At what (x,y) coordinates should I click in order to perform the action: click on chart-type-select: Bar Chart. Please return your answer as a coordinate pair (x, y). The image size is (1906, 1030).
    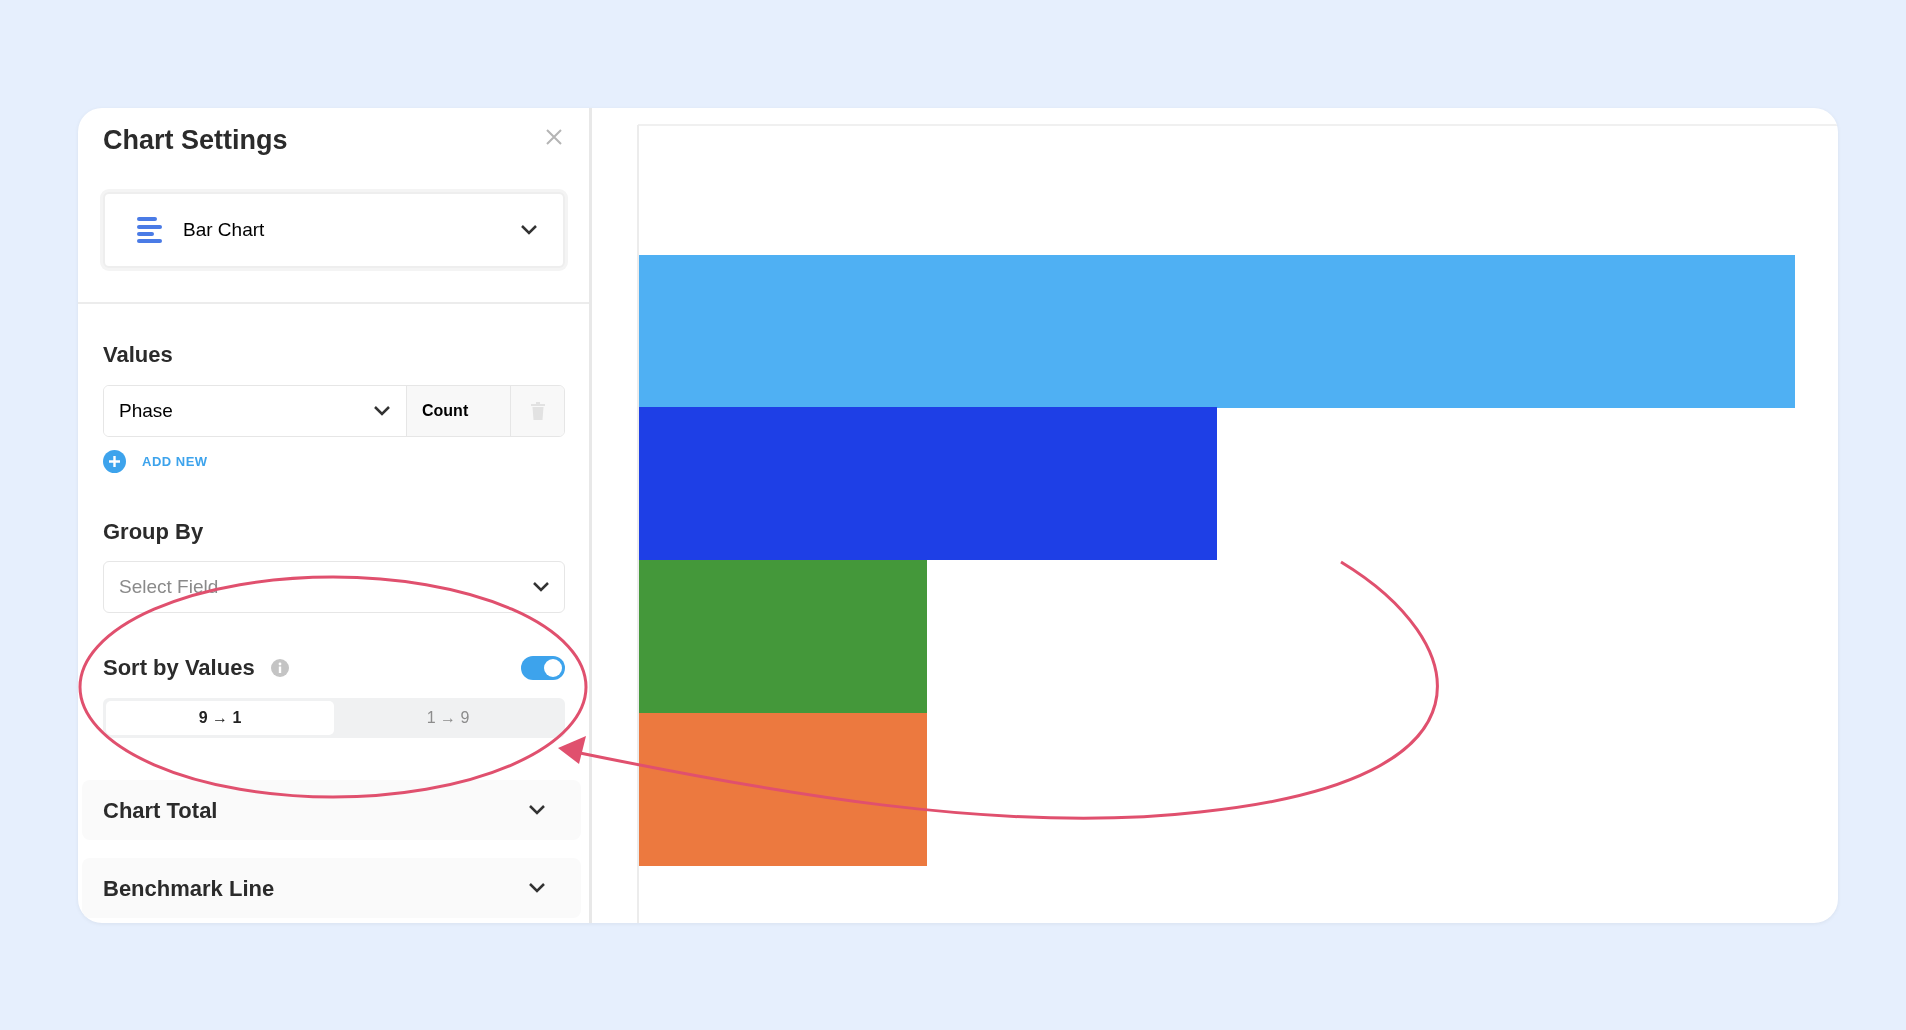
    Looking at the image, I should click on (334, 230).